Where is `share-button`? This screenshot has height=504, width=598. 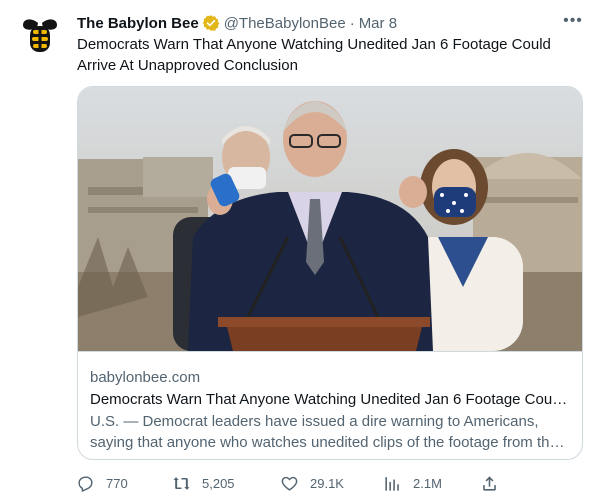
share-button is located at coordinates (495, 483).